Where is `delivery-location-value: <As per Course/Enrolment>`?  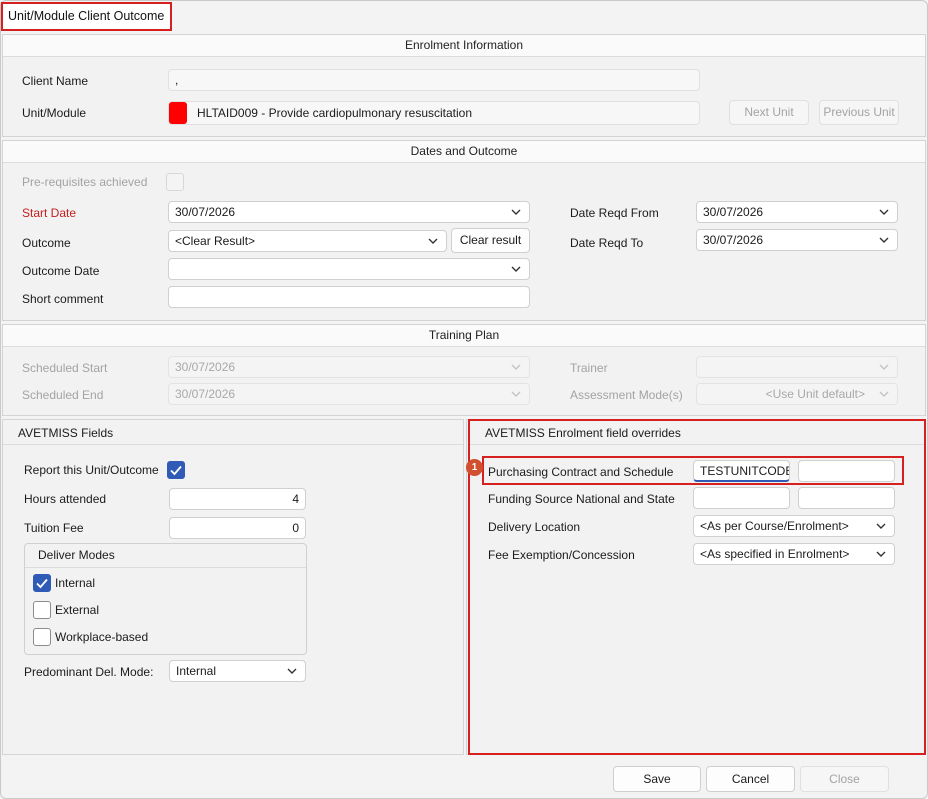 delivery-location-value: <As per Course/Enrolment> is located at coordinates (774, 526).